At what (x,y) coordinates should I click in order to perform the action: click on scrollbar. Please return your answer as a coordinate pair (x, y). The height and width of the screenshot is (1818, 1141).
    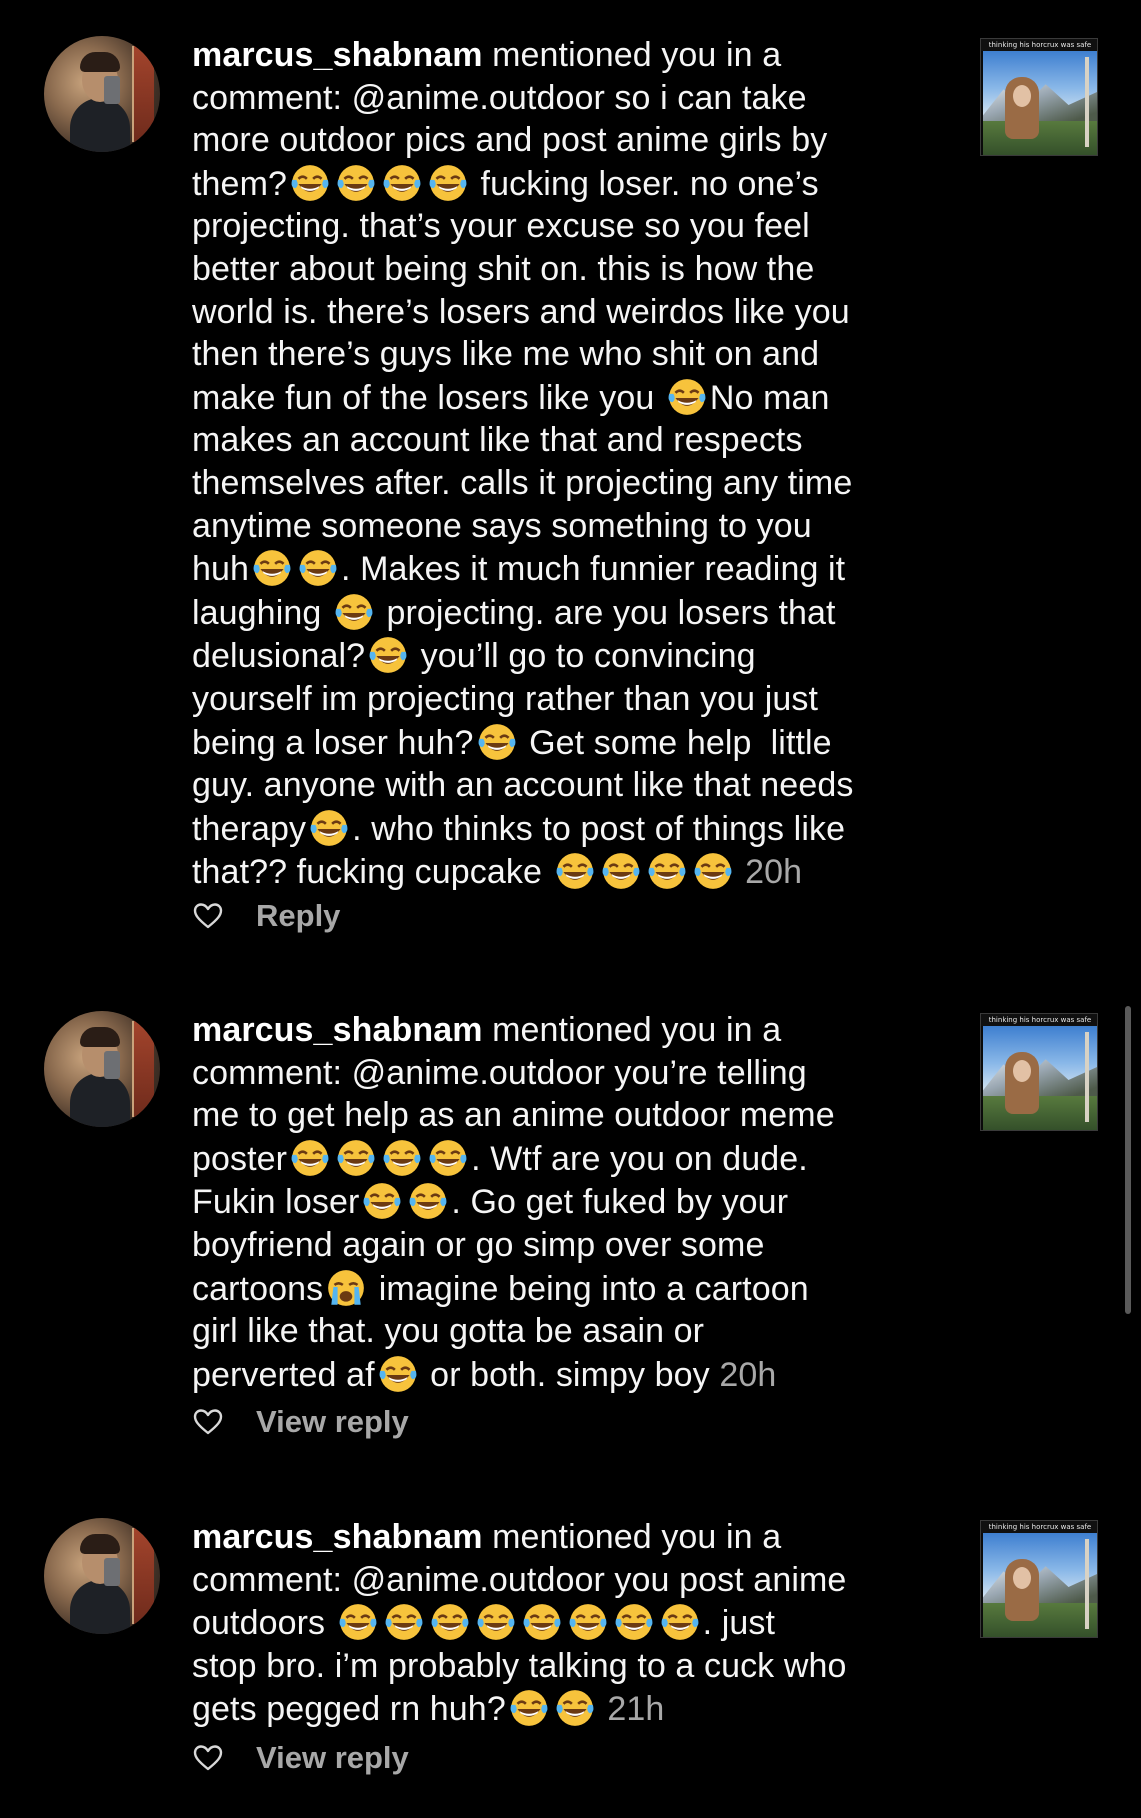
    Looking at the image, I should click on (1128, 1160).